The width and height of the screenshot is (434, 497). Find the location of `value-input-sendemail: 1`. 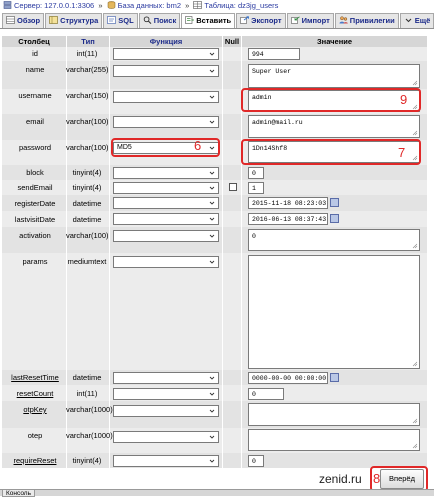

value-input-sendemail: 1 is located at coordinates (256, 188).